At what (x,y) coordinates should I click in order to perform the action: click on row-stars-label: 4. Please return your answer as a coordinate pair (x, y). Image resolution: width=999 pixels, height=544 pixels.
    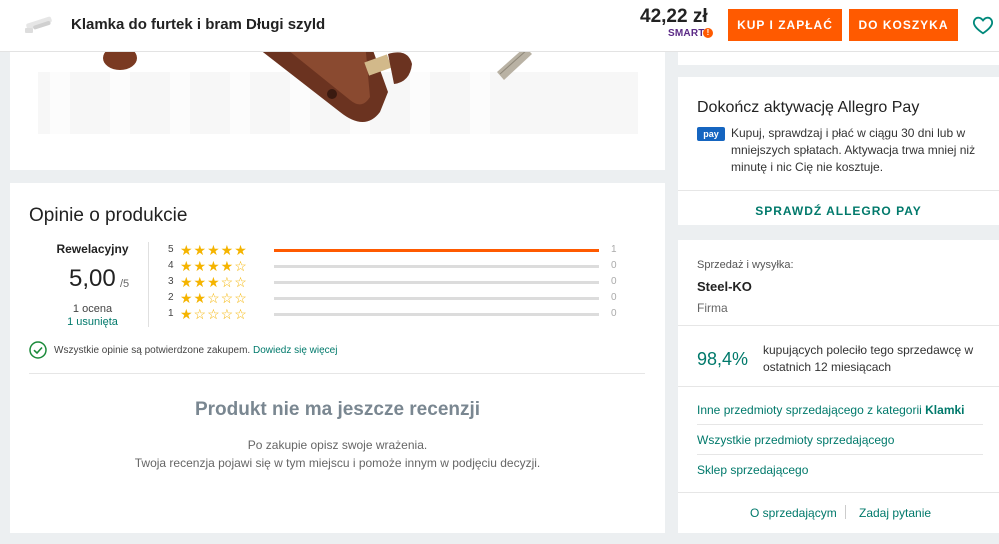
    Looking at the image, I should click on (171, 265).